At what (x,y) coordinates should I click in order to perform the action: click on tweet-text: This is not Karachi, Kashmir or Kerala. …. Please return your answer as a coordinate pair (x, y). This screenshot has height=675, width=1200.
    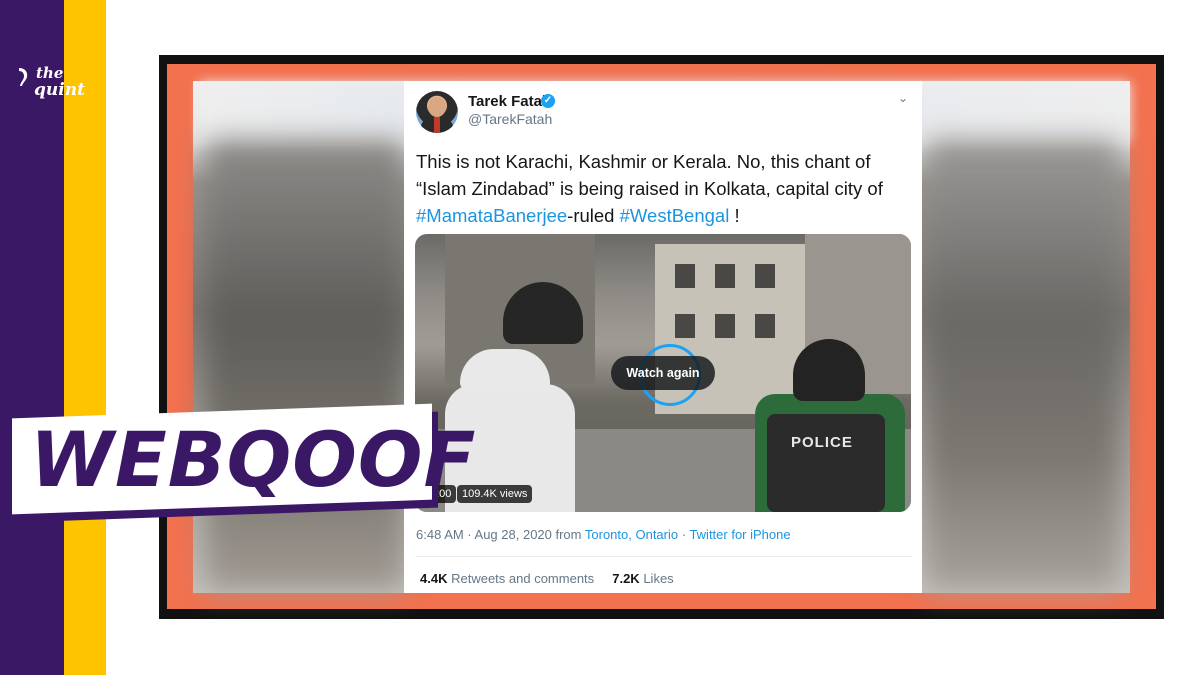
    Looking at the image, I should click on (664, 188).